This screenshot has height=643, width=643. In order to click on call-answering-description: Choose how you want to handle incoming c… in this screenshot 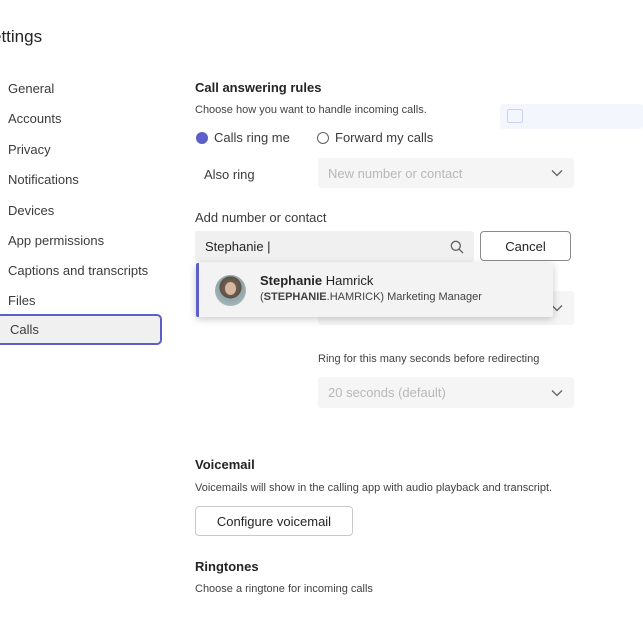, I will do `click(311, 110)`.